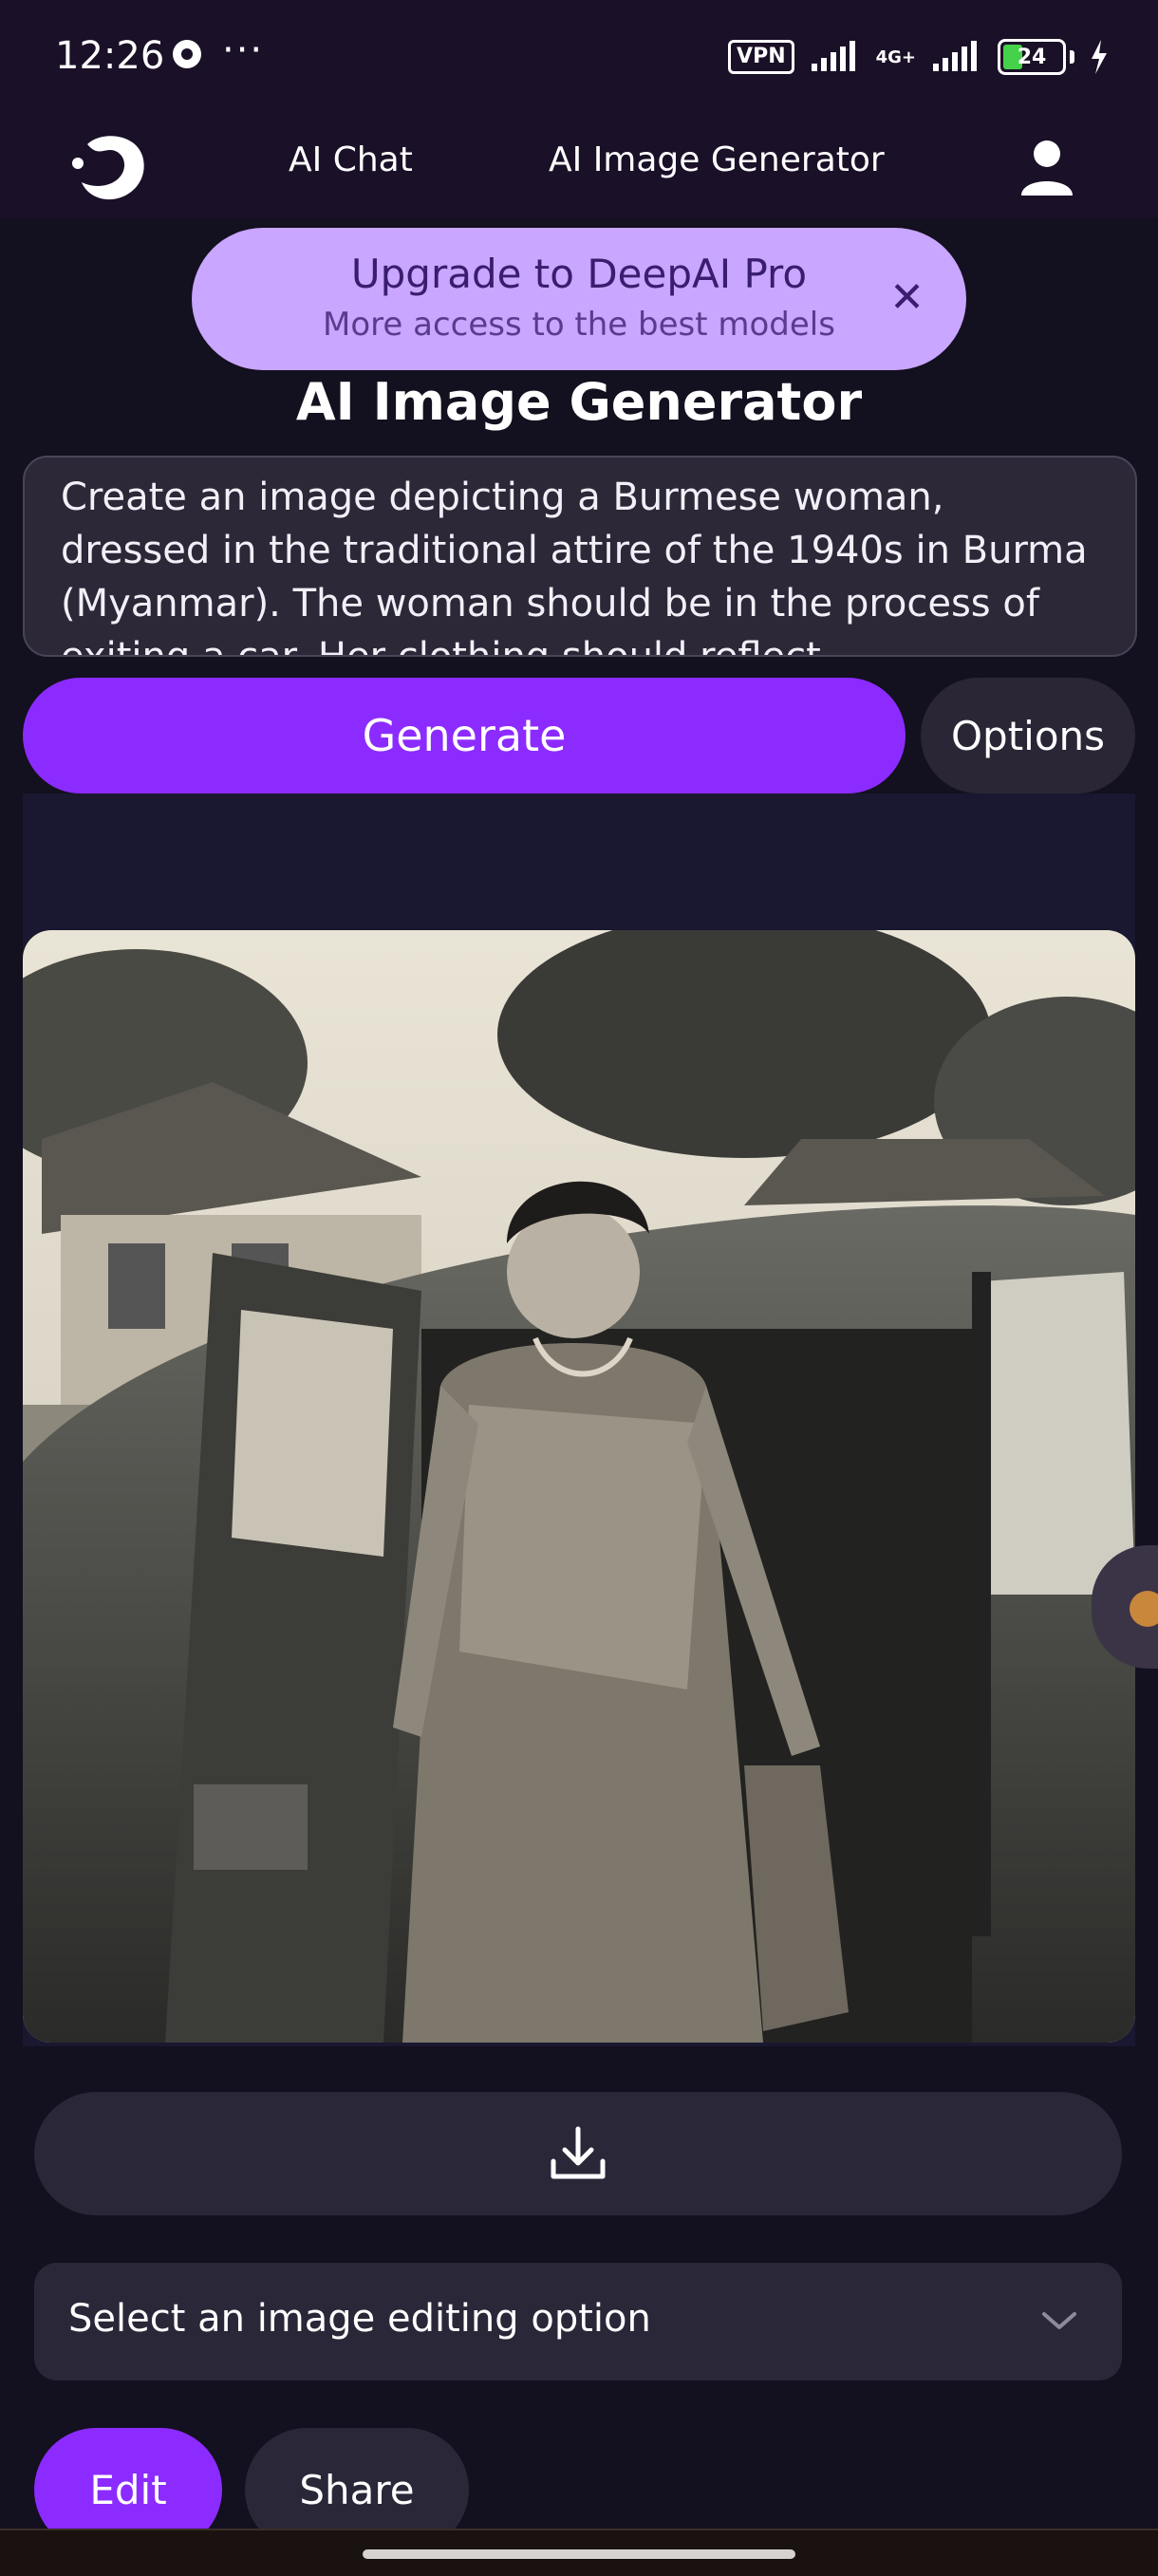  What do you see at coordinates (464, 736) in the screenshot?
I see `generate-button: Generate` at bounding box center [464, 736].